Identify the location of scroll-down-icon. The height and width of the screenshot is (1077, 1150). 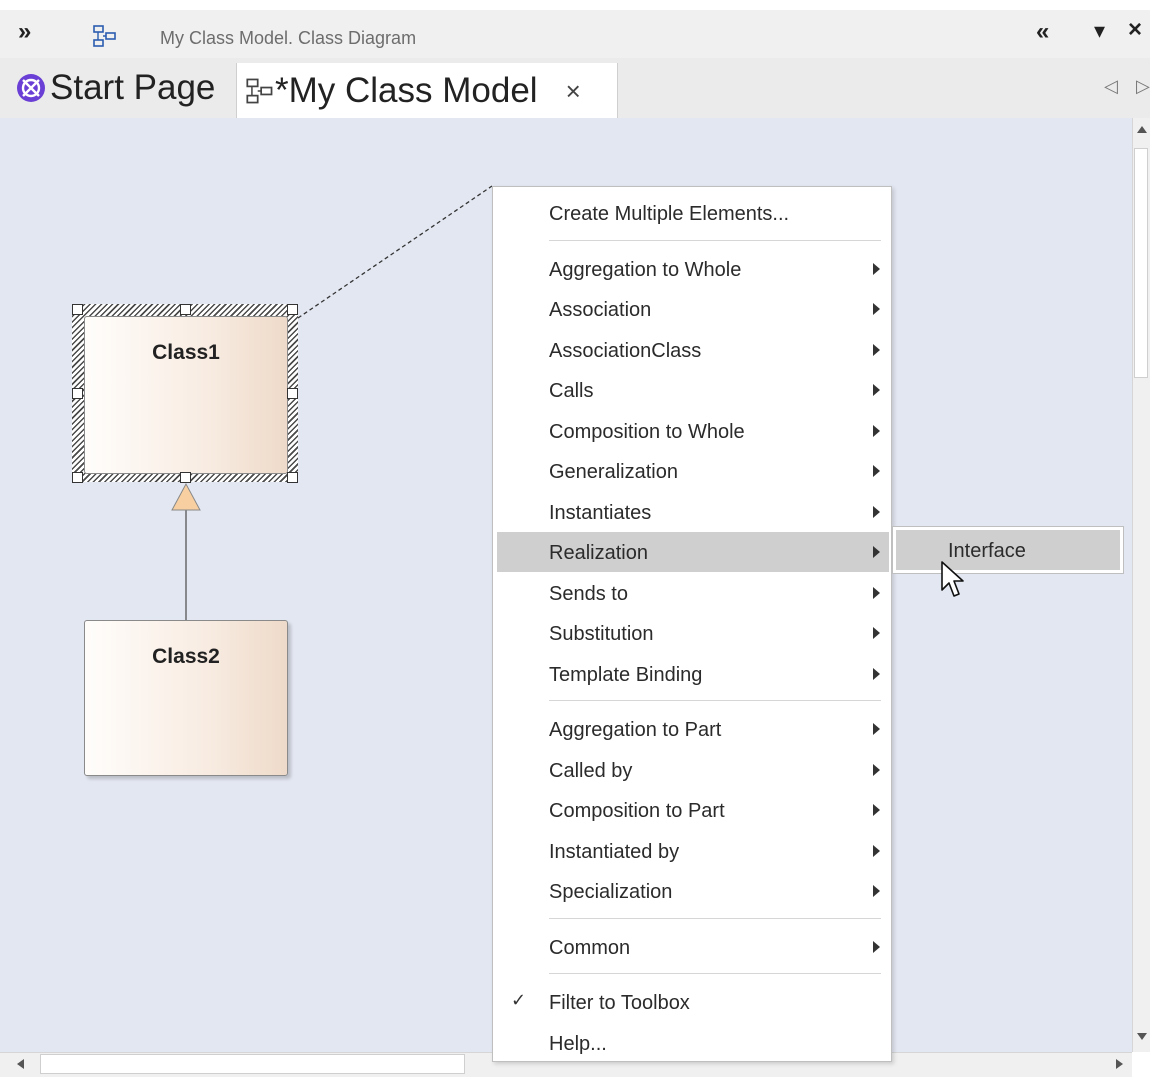
(1142, 1037).